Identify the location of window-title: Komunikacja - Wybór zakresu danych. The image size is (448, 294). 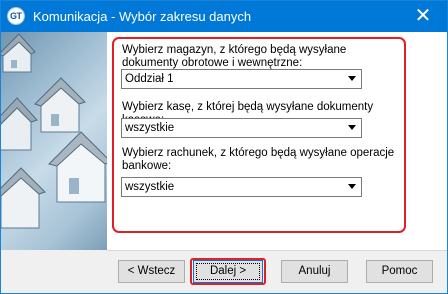
(142, 16).